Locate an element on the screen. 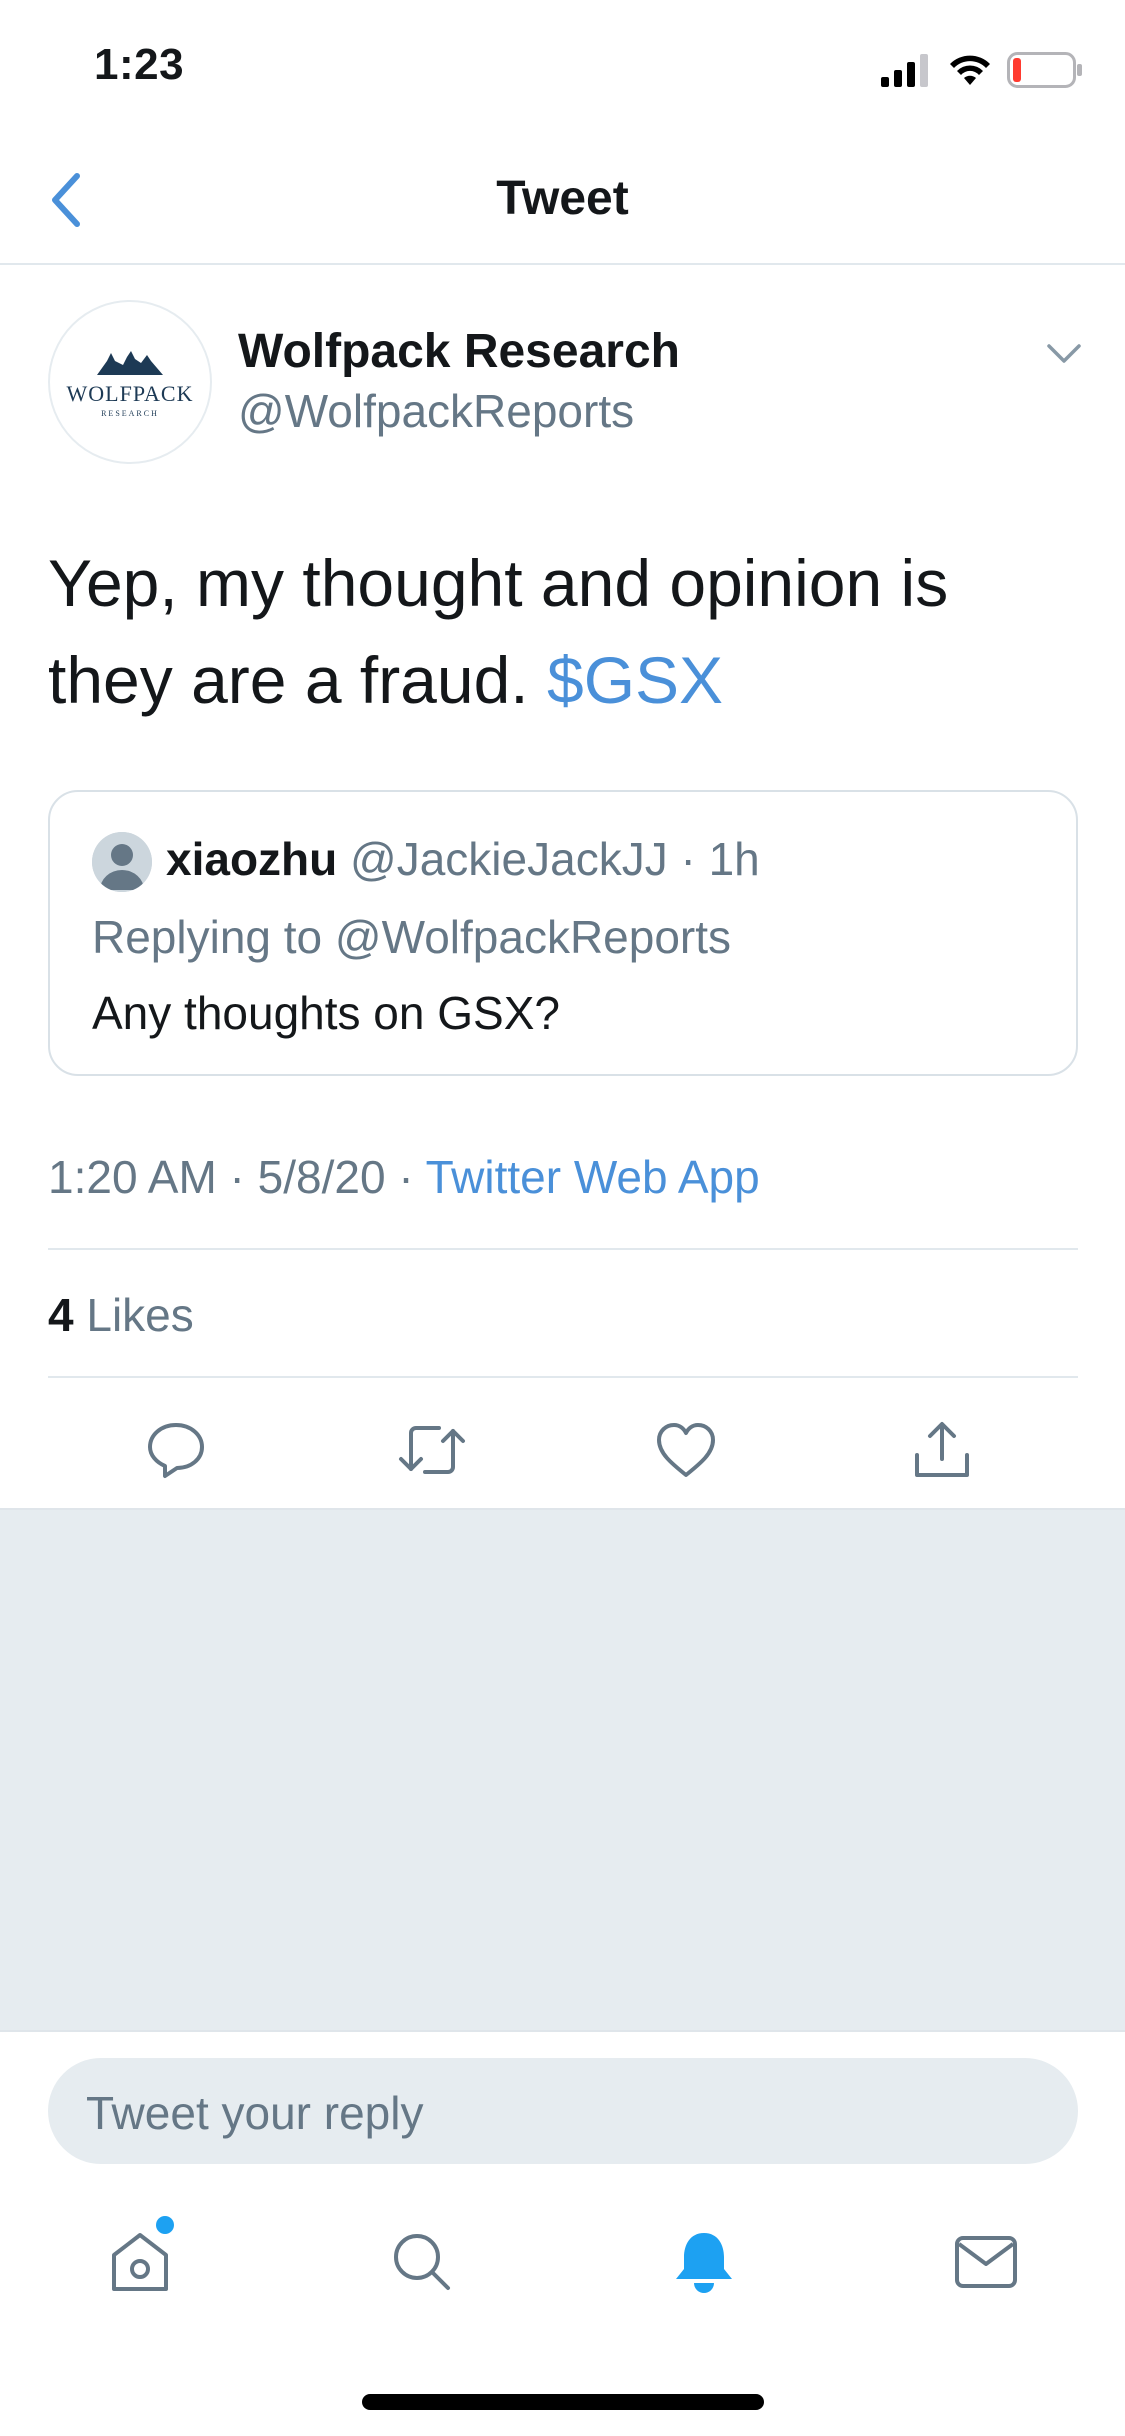 This screenshot has width=1125, height=2436. retweet-icon is located at coordinates (432, 1450).